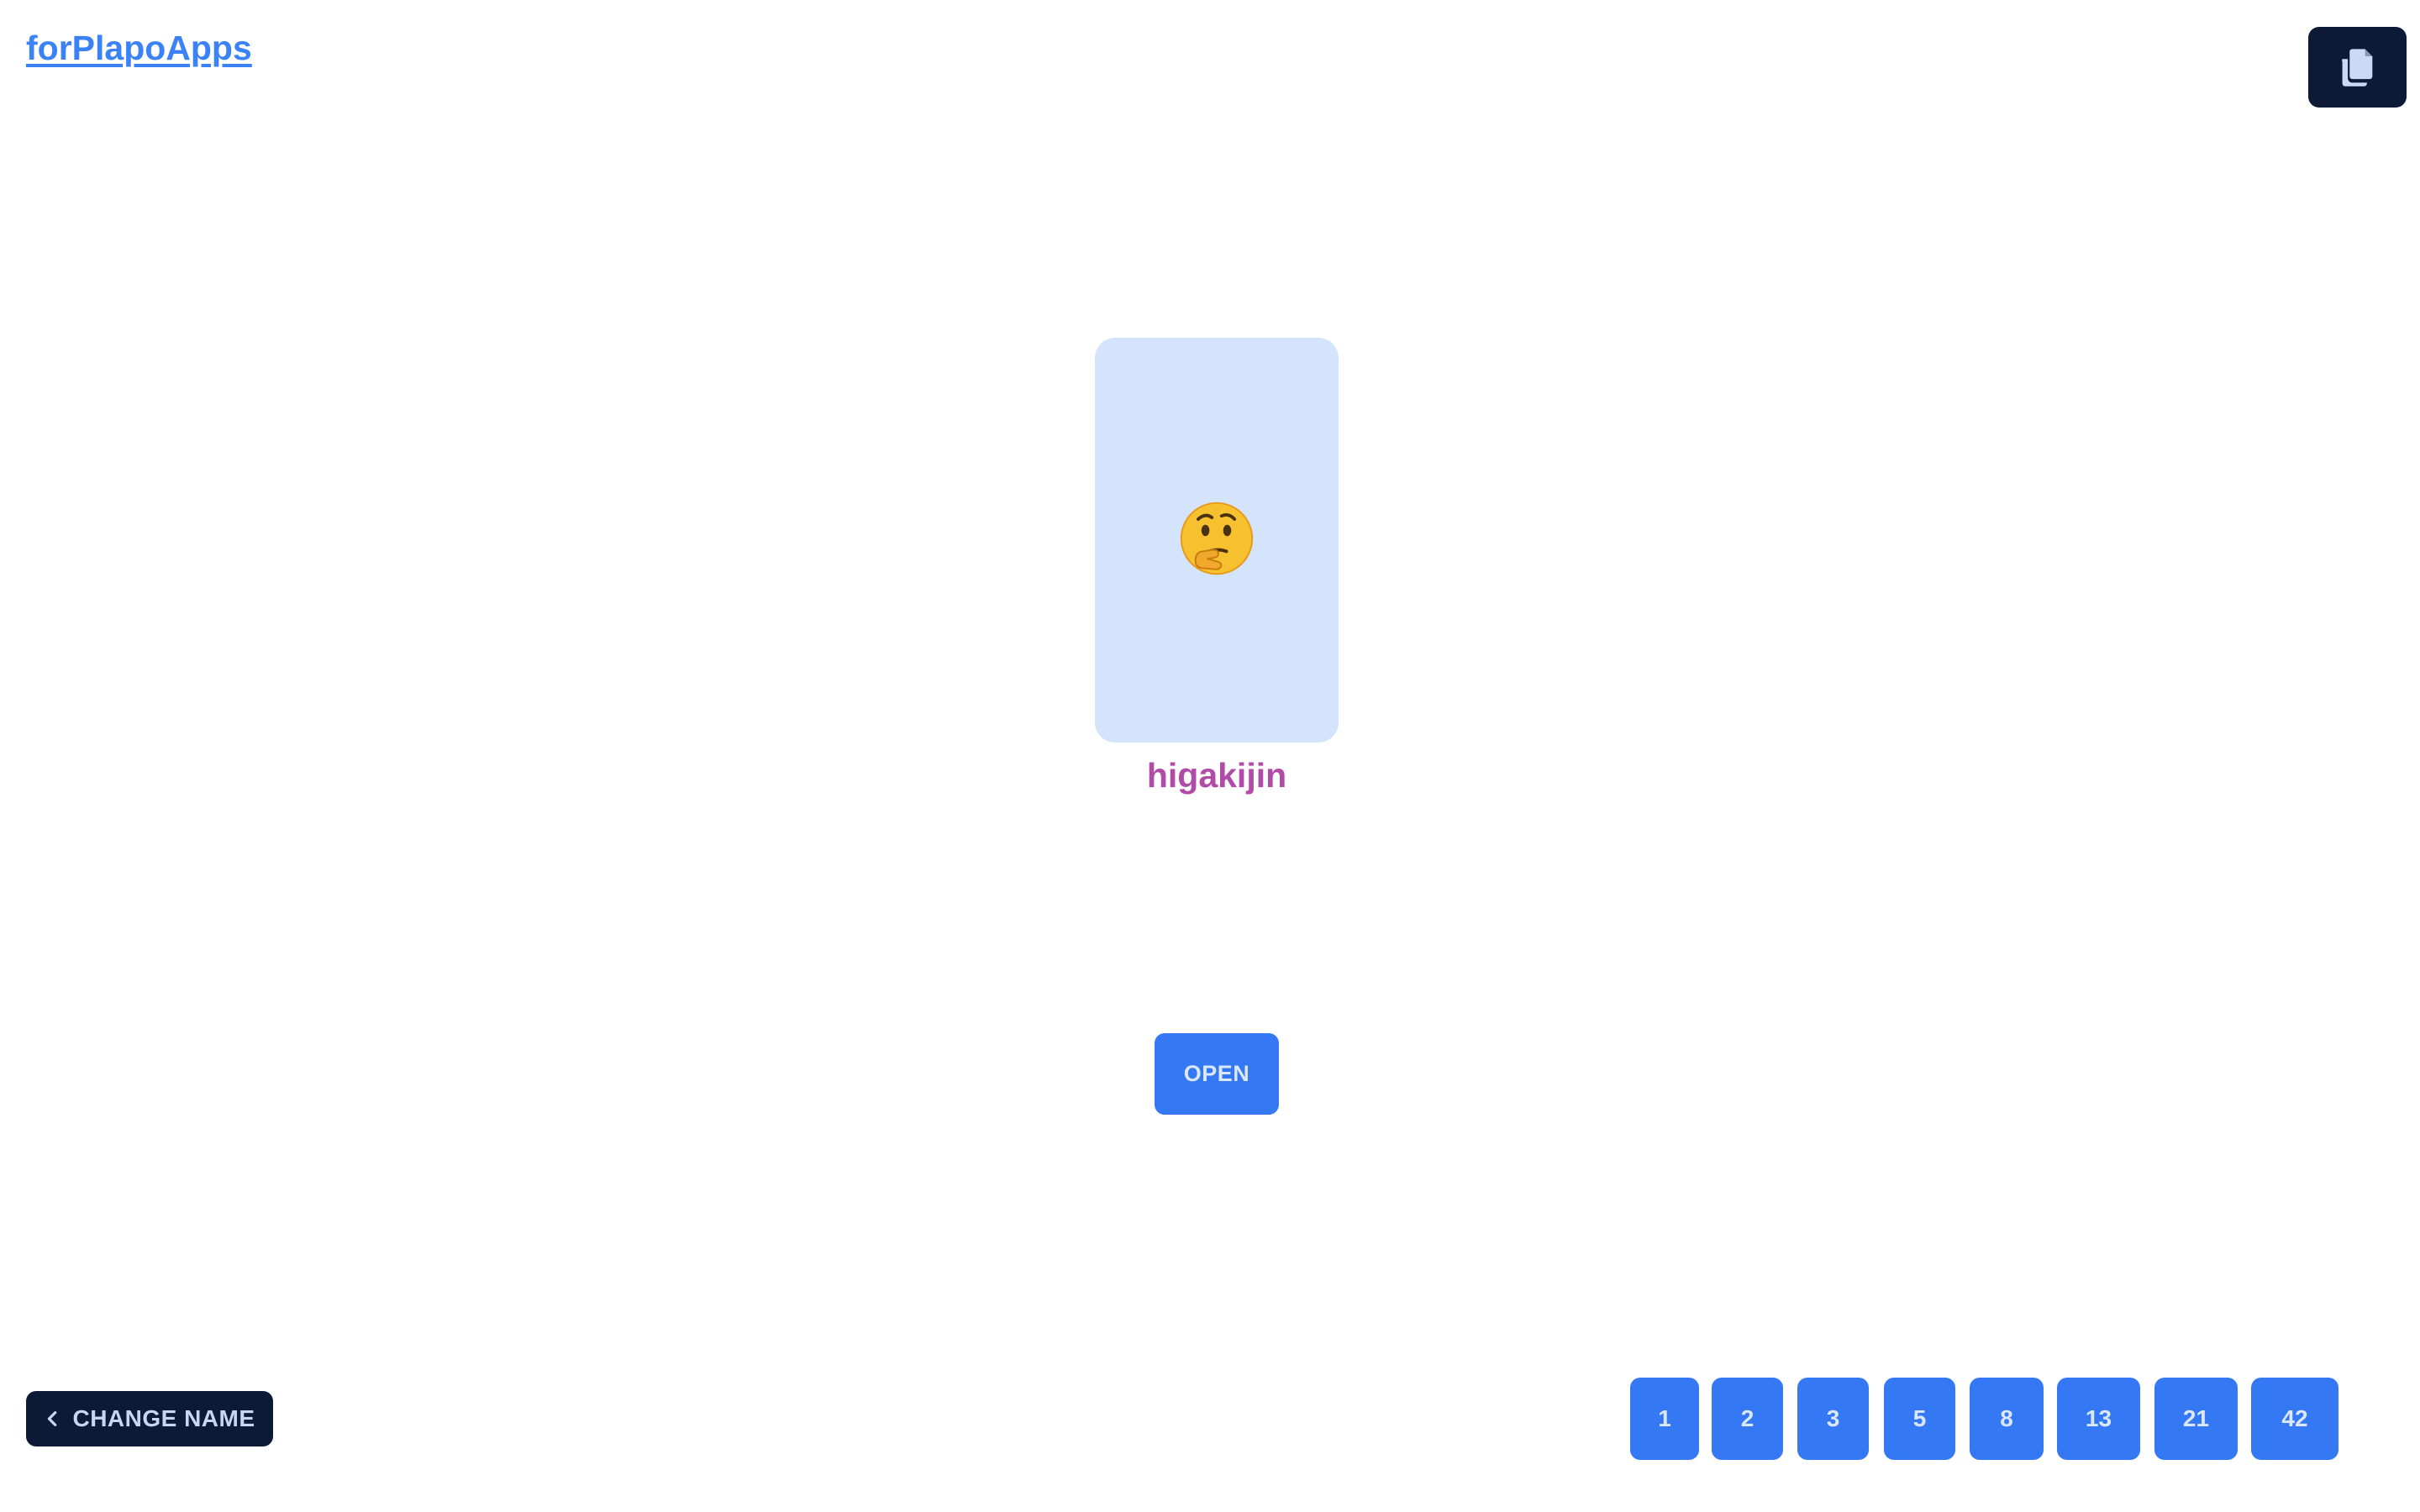 The height and width of the screenshot is (1512, 2420). I want to click on copy-icon, so click(2356, 68).